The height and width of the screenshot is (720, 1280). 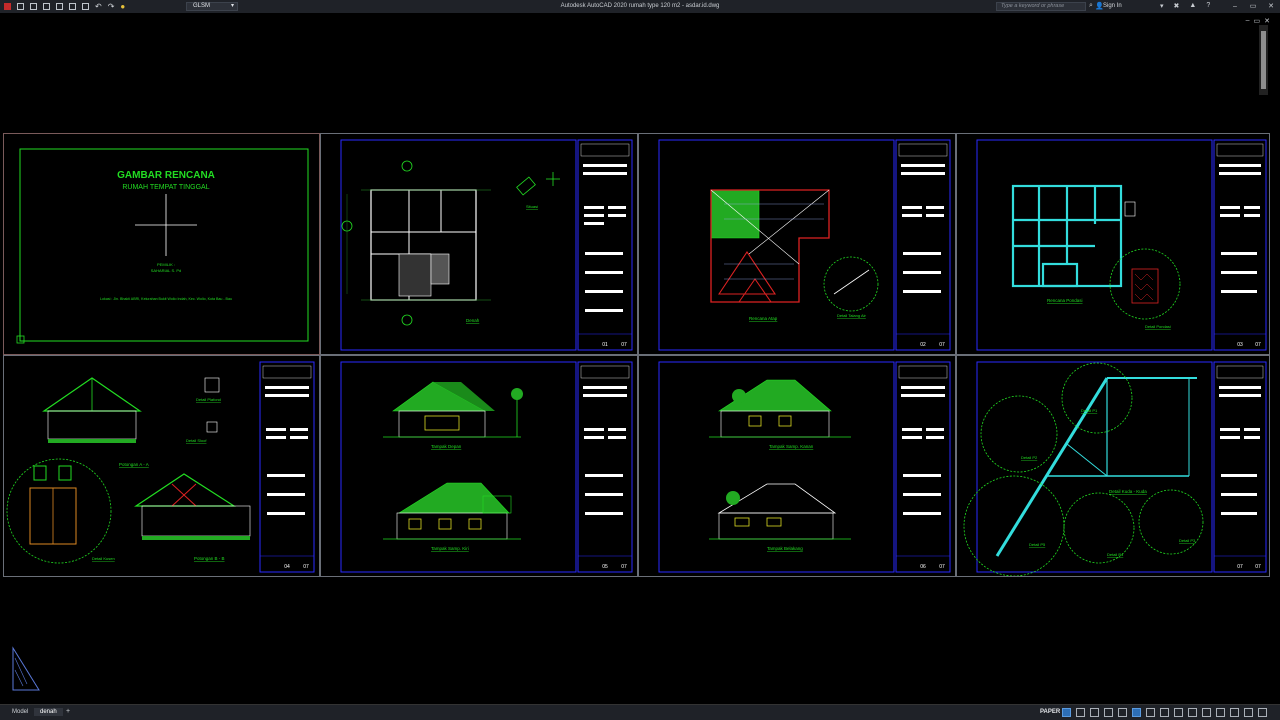 I want to click on title-block: 06 07, so click(x=923, y=467).